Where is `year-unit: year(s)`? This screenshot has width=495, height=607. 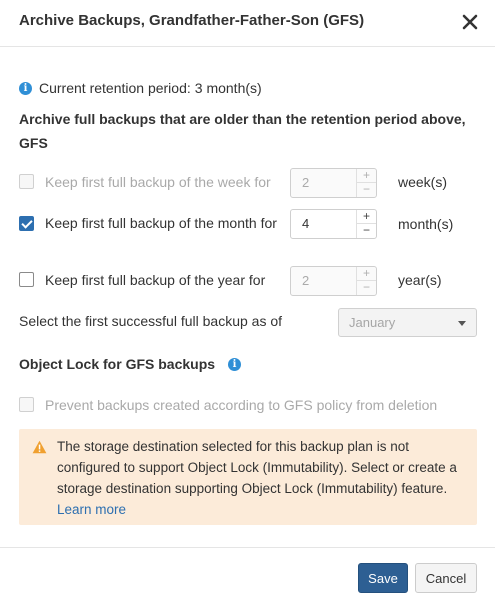
year-unit: year(s) is located at coordinates (420, 280).